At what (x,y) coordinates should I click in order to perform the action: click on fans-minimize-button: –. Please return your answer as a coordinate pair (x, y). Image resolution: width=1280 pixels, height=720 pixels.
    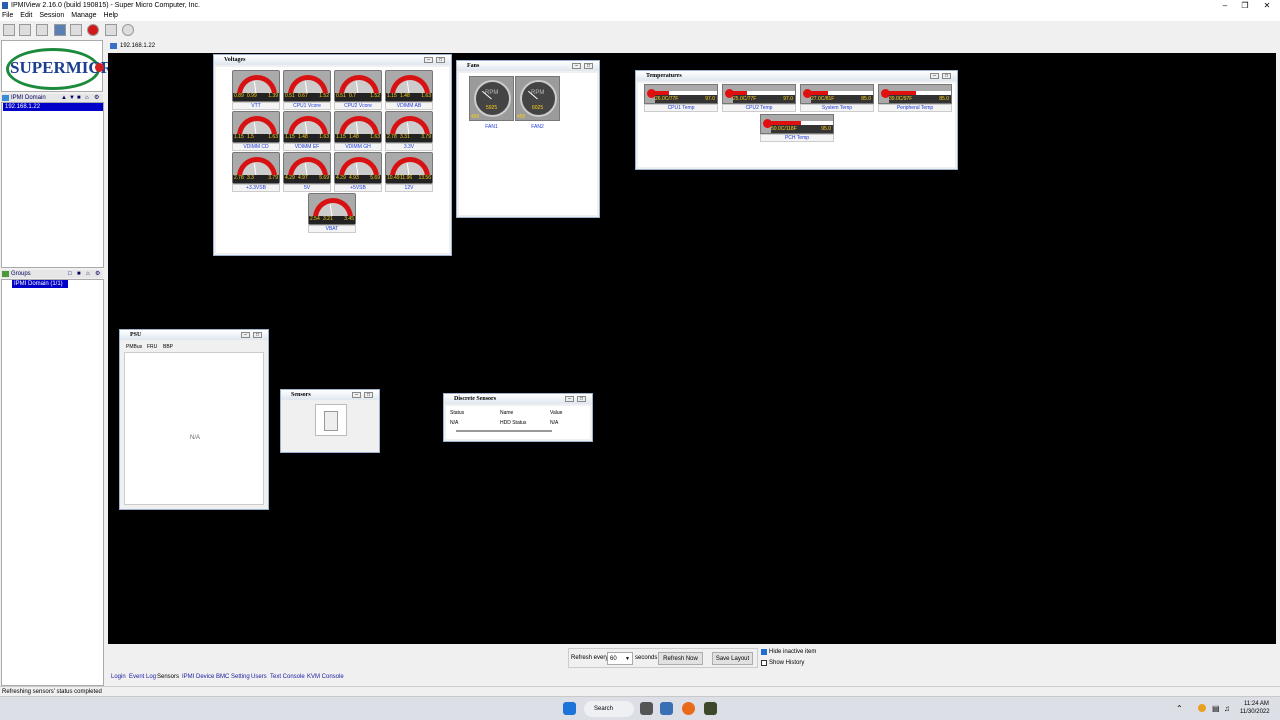
    Looking at the image, I should click on (576, 66).